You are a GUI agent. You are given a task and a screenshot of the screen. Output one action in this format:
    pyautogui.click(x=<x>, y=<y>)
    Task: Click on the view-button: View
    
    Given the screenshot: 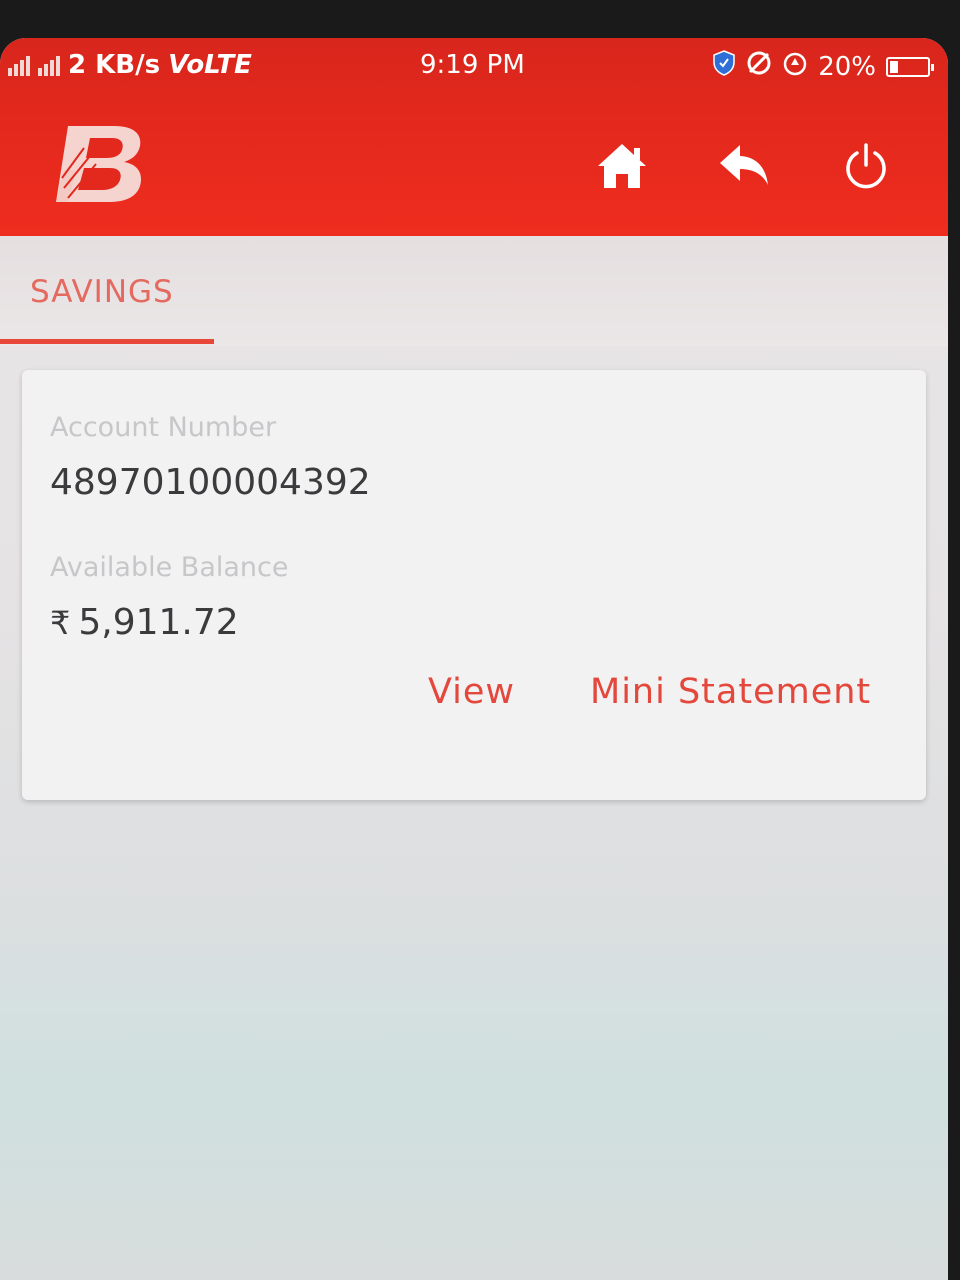 What is the action you would take?
    pyautogui.click(x=471, y=692)
    